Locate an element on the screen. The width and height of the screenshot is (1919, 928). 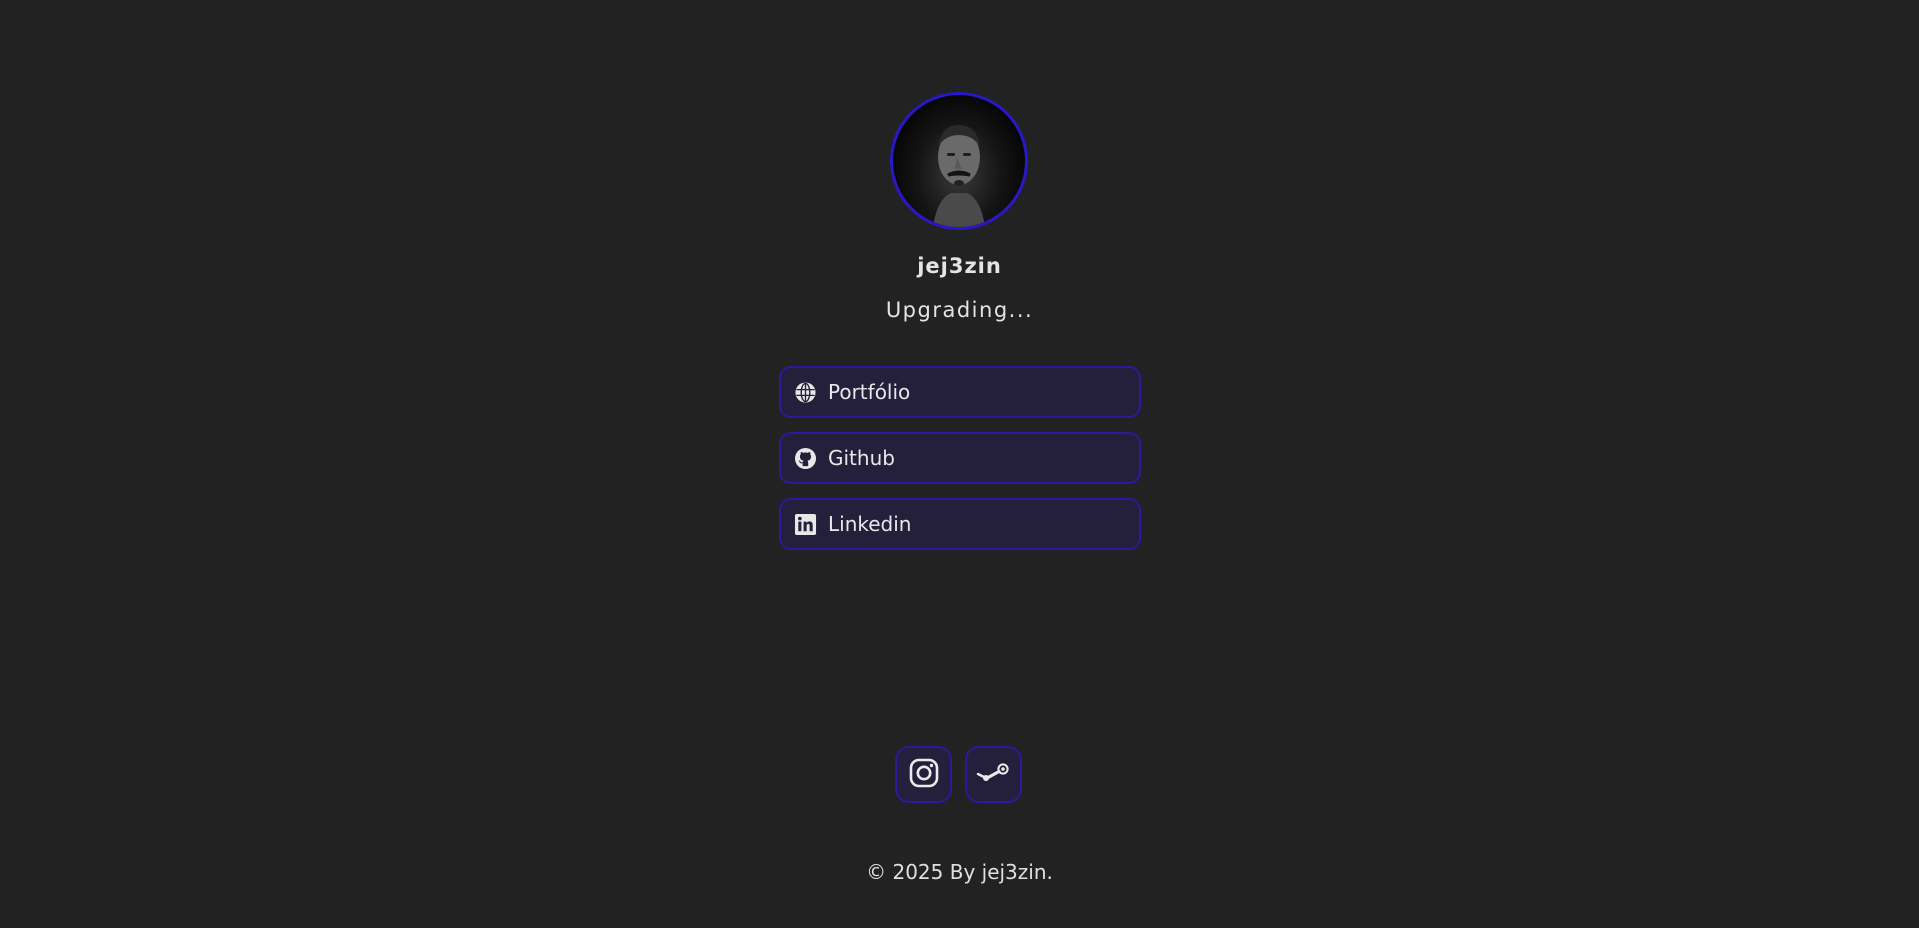
globe-icon is located at coordinates (805, 392).